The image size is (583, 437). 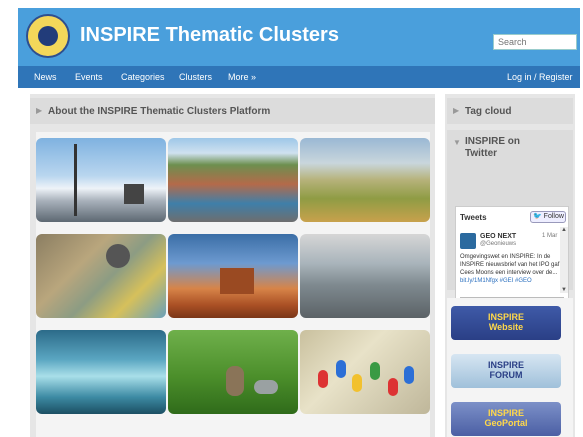 What do you see at coordinates (473, 217) in the screenshot?
I see `tweets-label: Tweets` at bounding box center [473, 217].